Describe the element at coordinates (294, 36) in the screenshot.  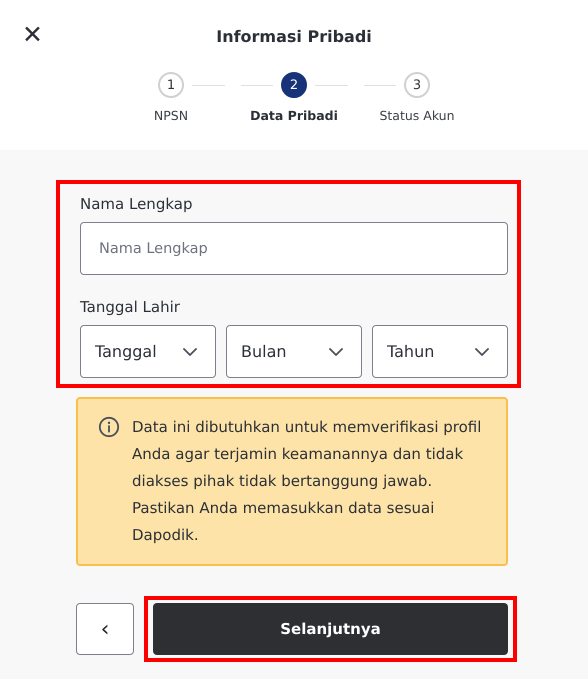
I see `page-title: Informasi Pribadi` at that location.